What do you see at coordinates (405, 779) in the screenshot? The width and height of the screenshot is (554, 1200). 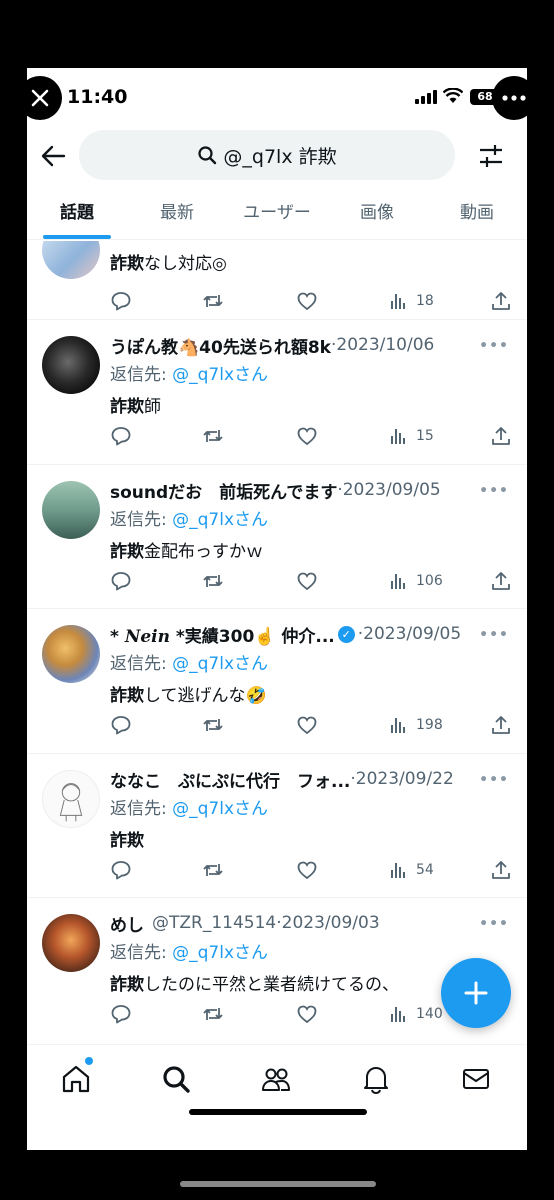 I see `tweet-date: 2023/09/22` at bounding box center [405, 779].